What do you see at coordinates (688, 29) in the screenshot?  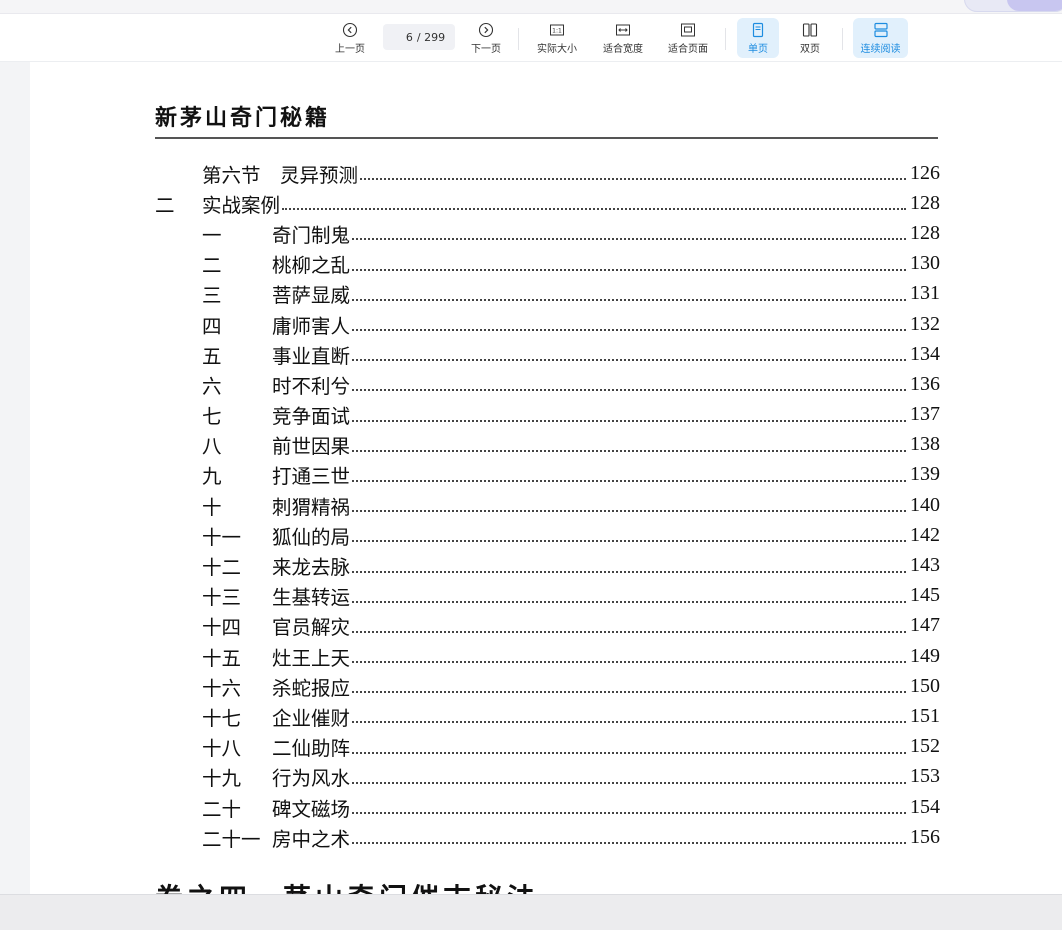 I see `fit-page-icon` at bounding box center [688, 29].